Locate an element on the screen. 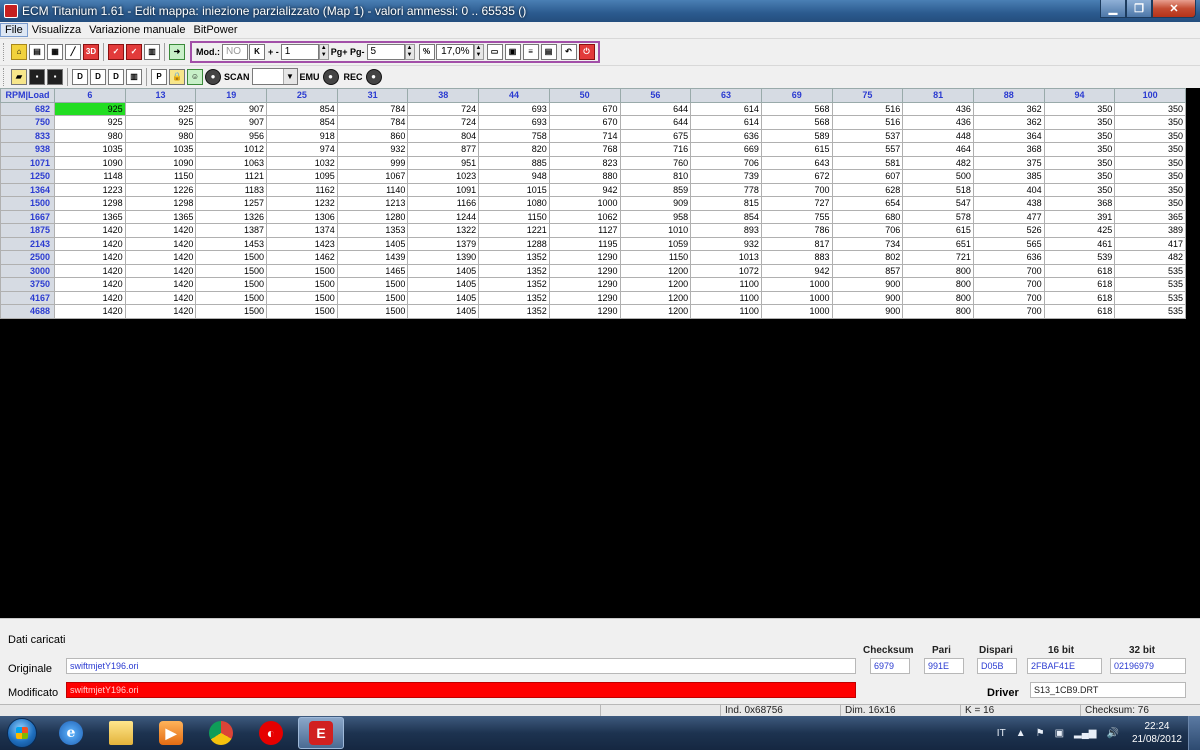  close-button: ✕ is located at coordinates (1174, 9).